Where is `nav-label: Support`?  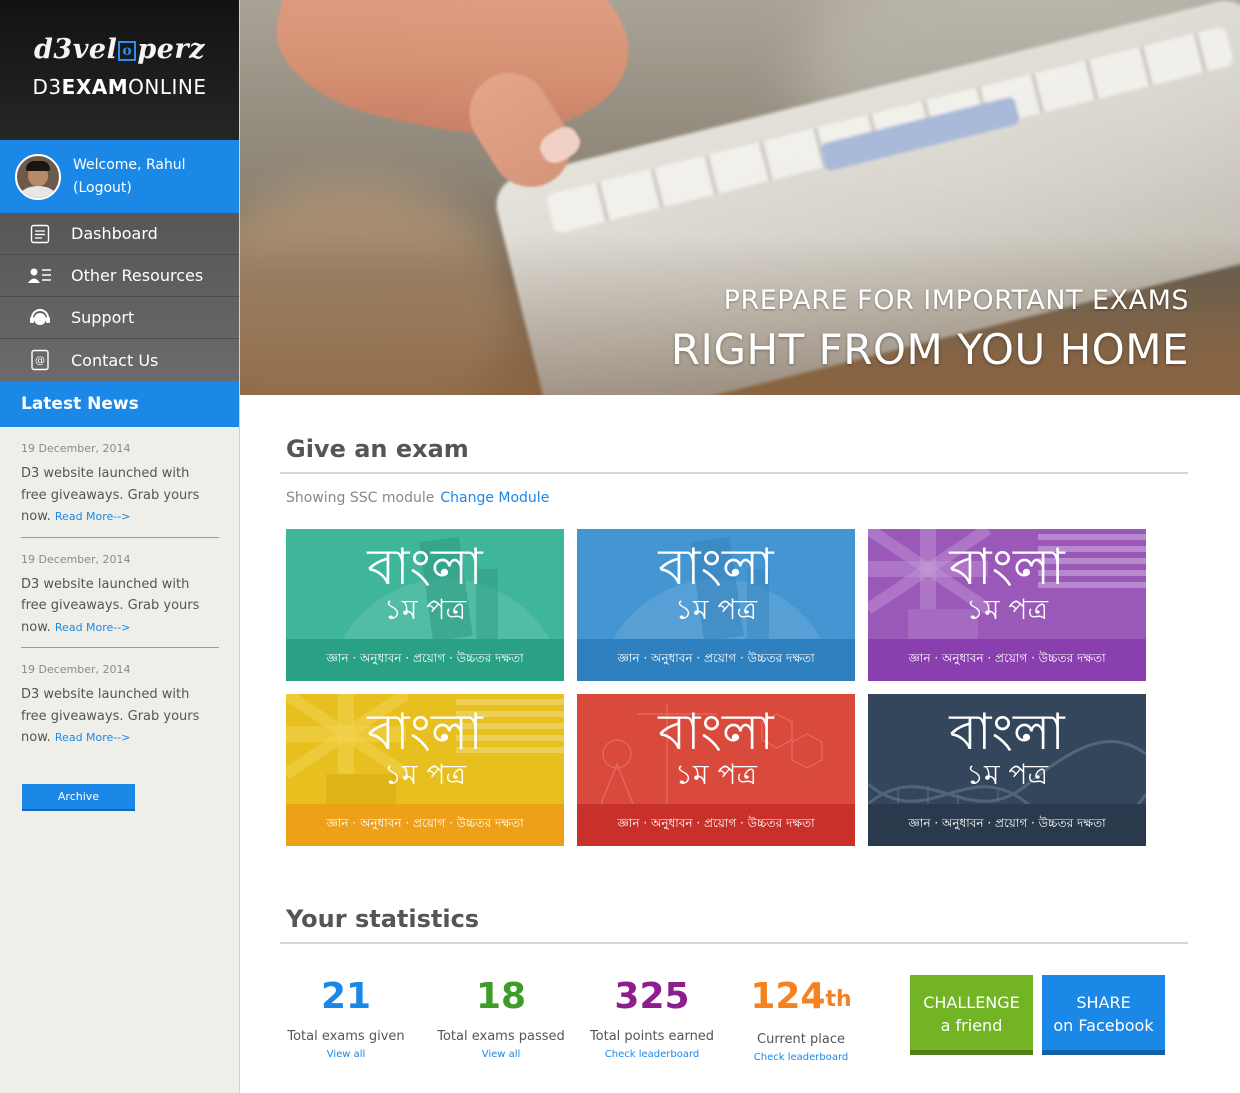
nav-label: Support is located at coordinates (103, 317).